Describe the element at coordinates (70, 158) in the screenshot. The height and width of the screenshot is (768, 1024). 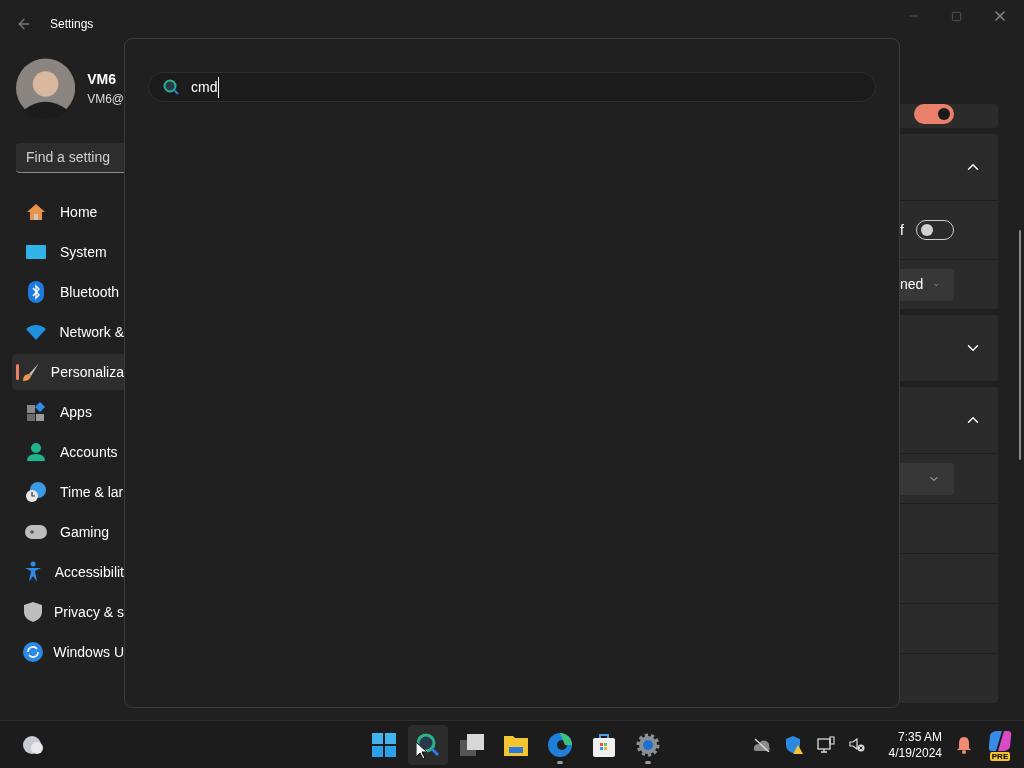
I see `find-setting-field: Find a setting` at that location.